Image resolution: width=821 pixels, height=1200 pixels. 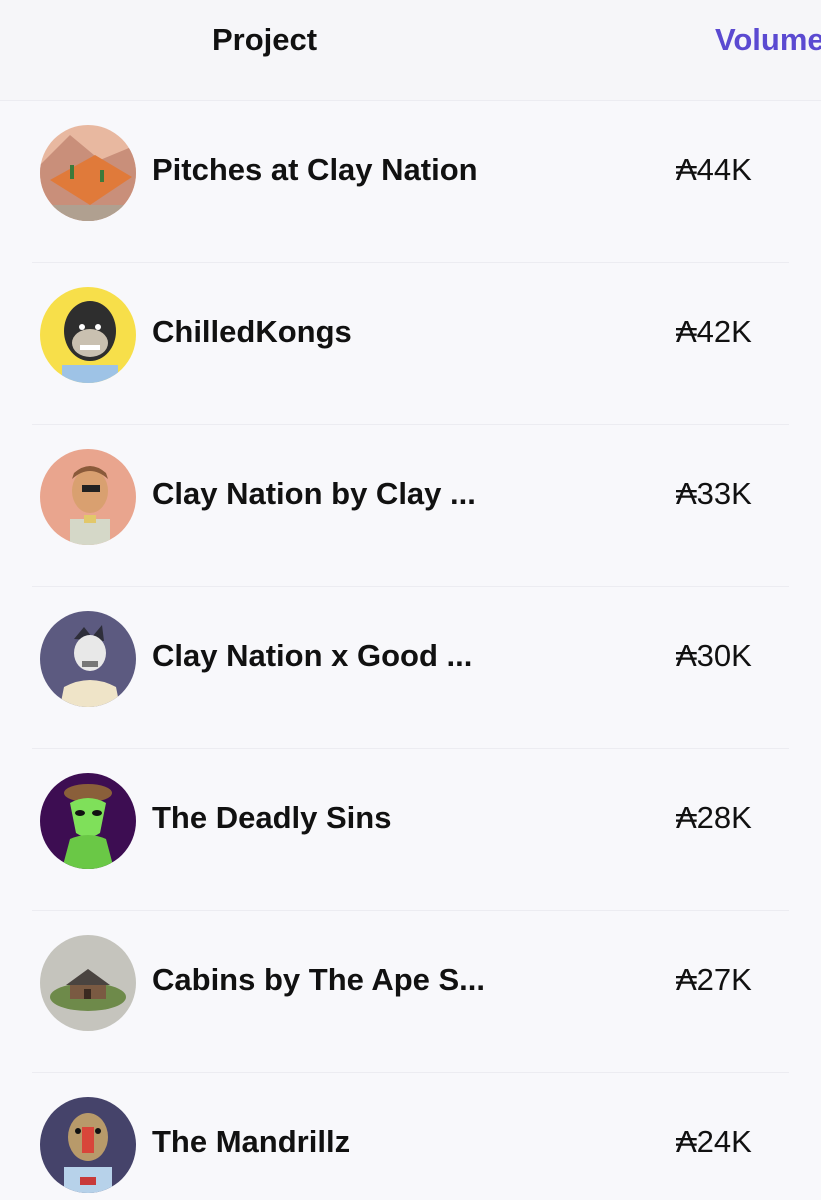 I want to click on project-volume: ₳44K, so click(x=714, y=169).